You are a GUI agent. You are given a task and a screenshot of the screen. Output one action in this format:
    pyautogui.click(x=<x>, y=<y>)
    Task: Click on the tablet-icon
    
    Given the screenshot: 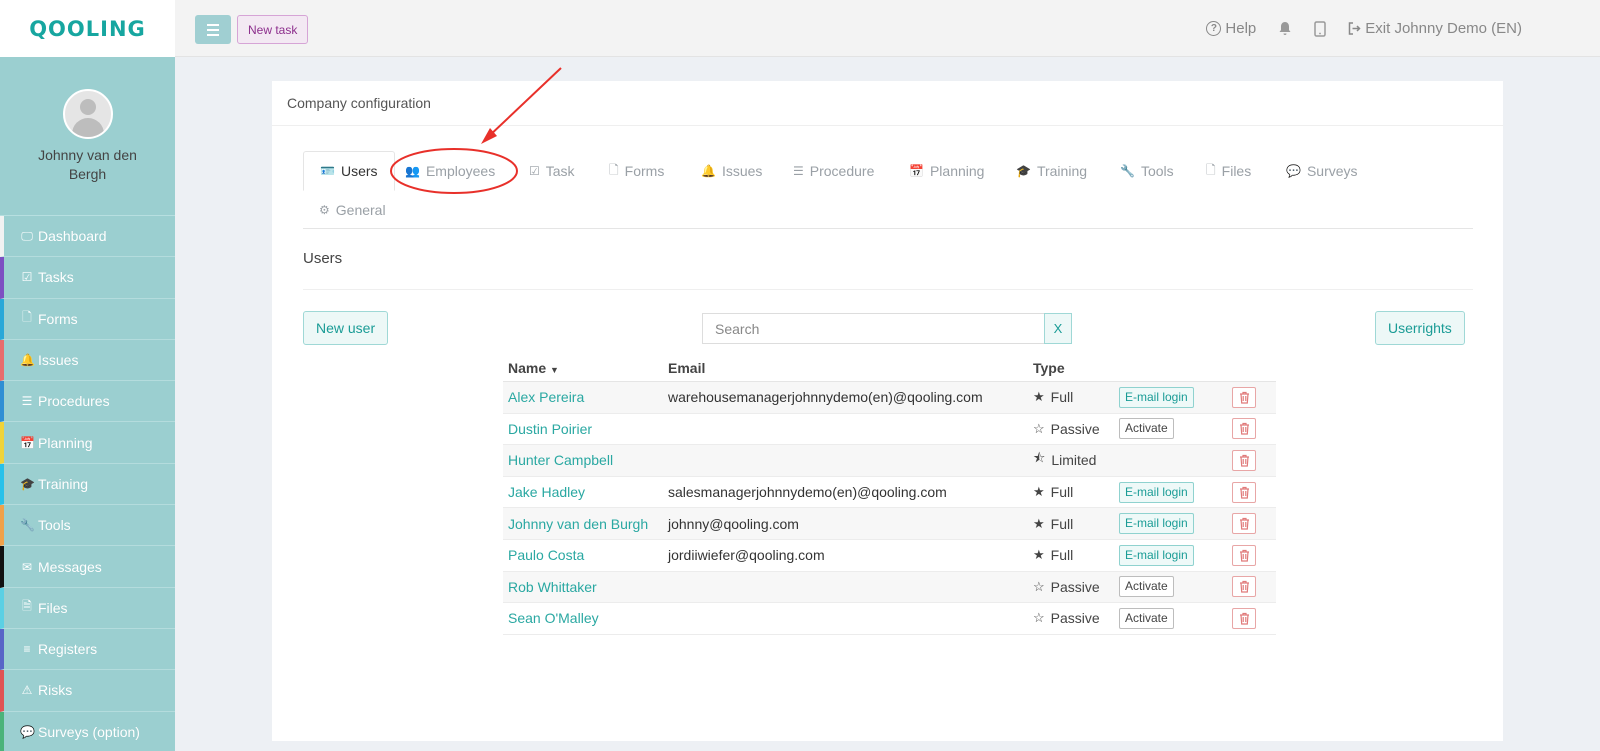 What is the action you would take?
    pyautogui.click(x=1320, y=28)
    